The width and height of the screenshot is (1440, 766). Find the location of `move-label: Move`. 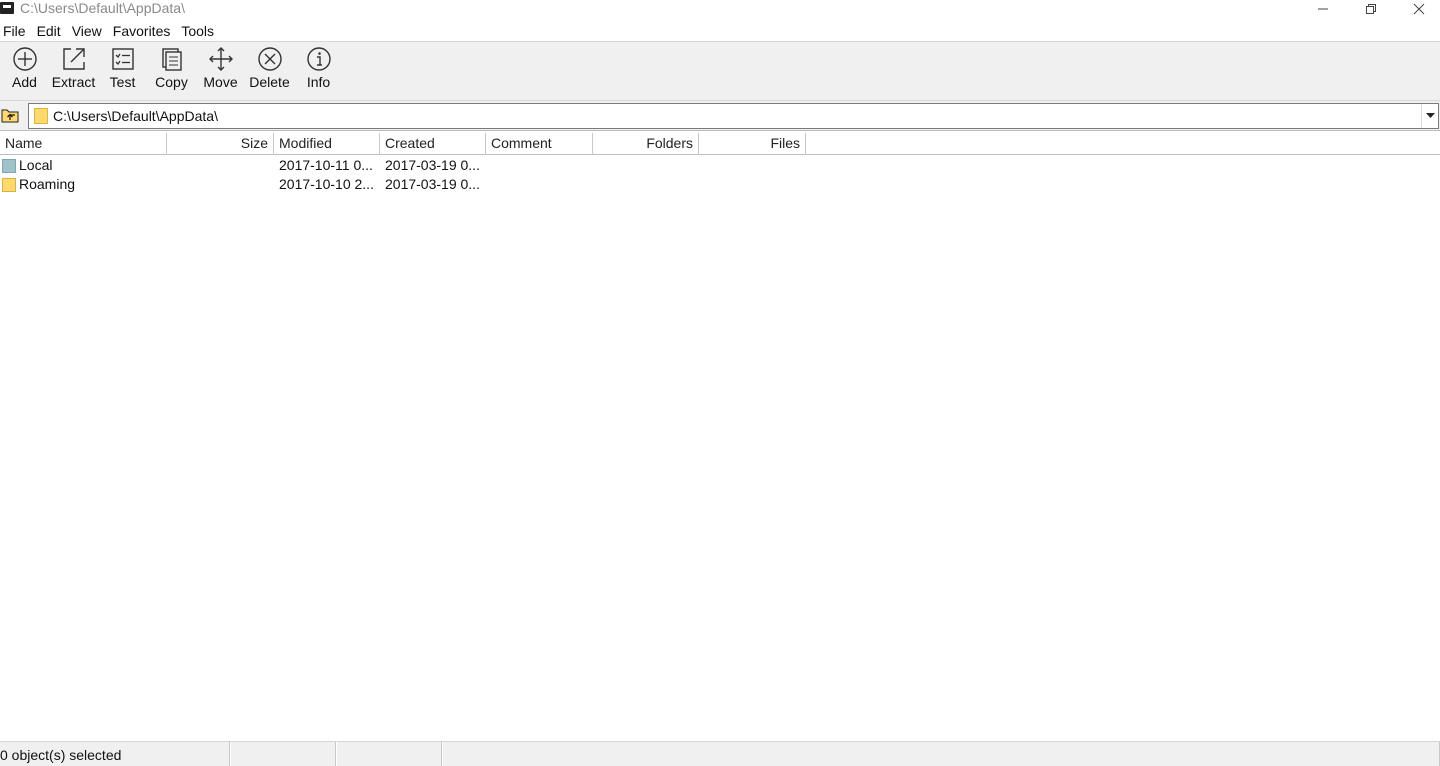

move-label: Move is located at coordinates (220, 82).